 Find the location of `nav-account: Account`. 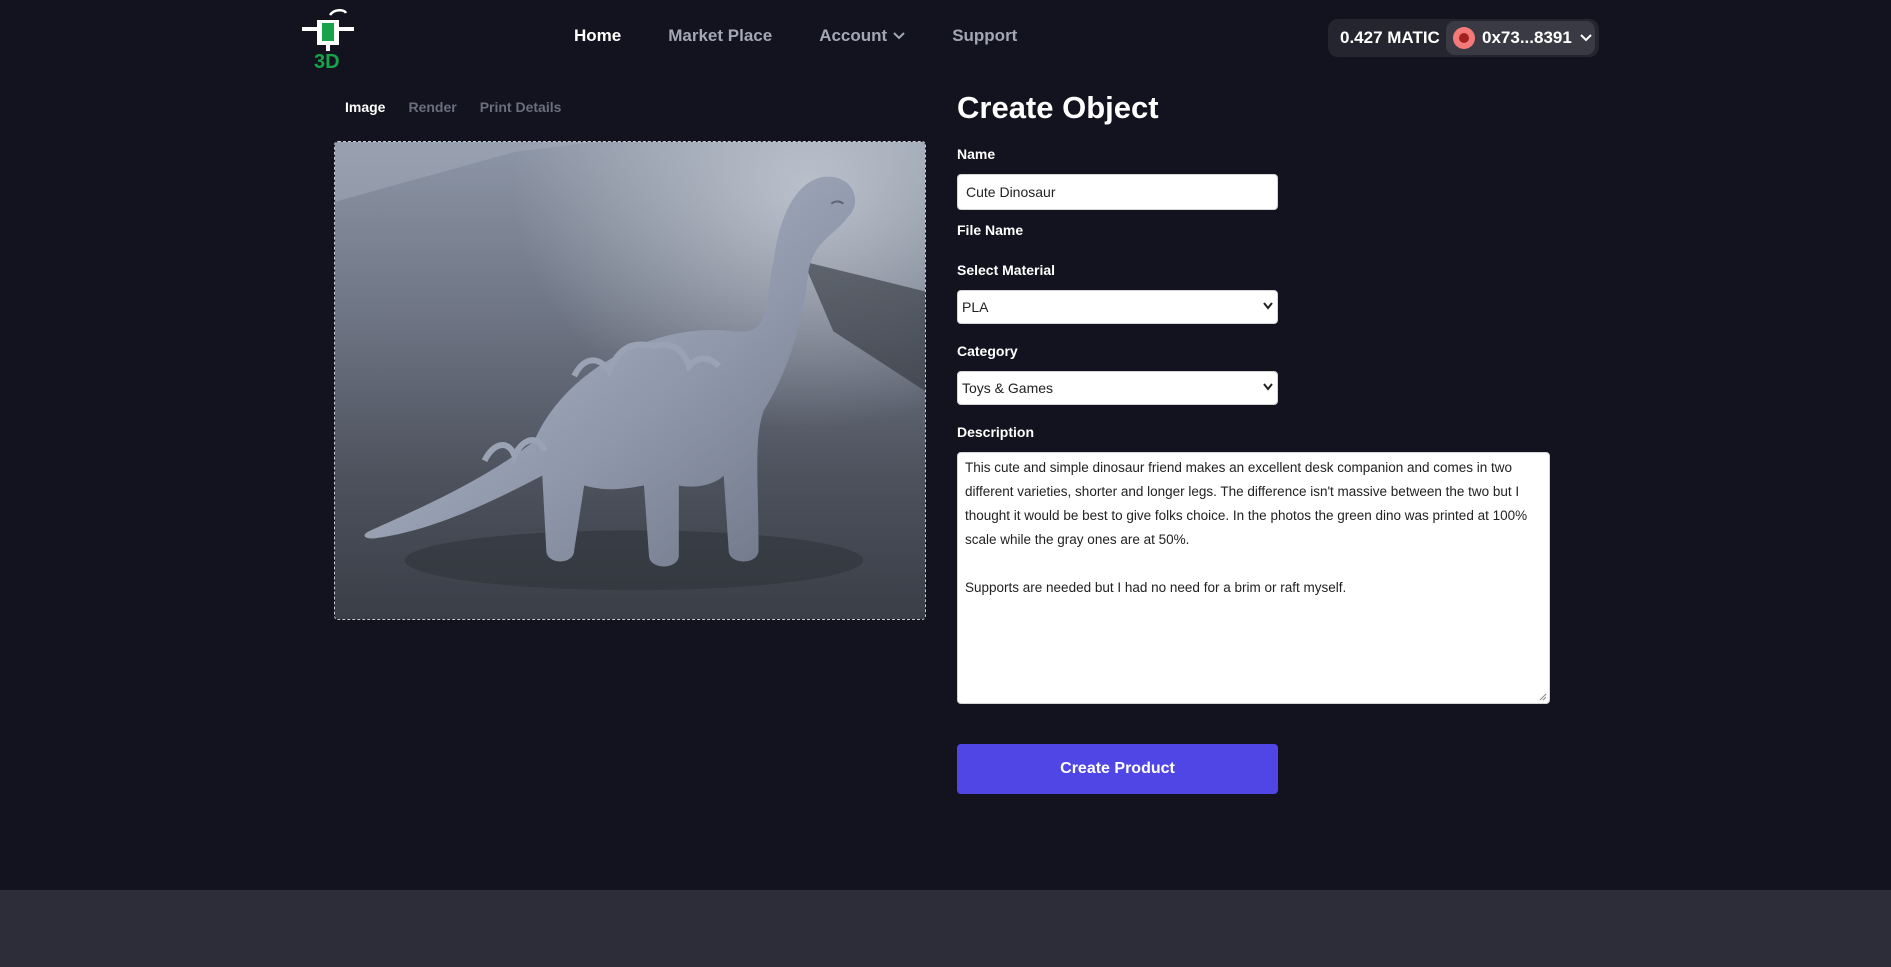

nav-account: Account is located at coordinates (862, 36).